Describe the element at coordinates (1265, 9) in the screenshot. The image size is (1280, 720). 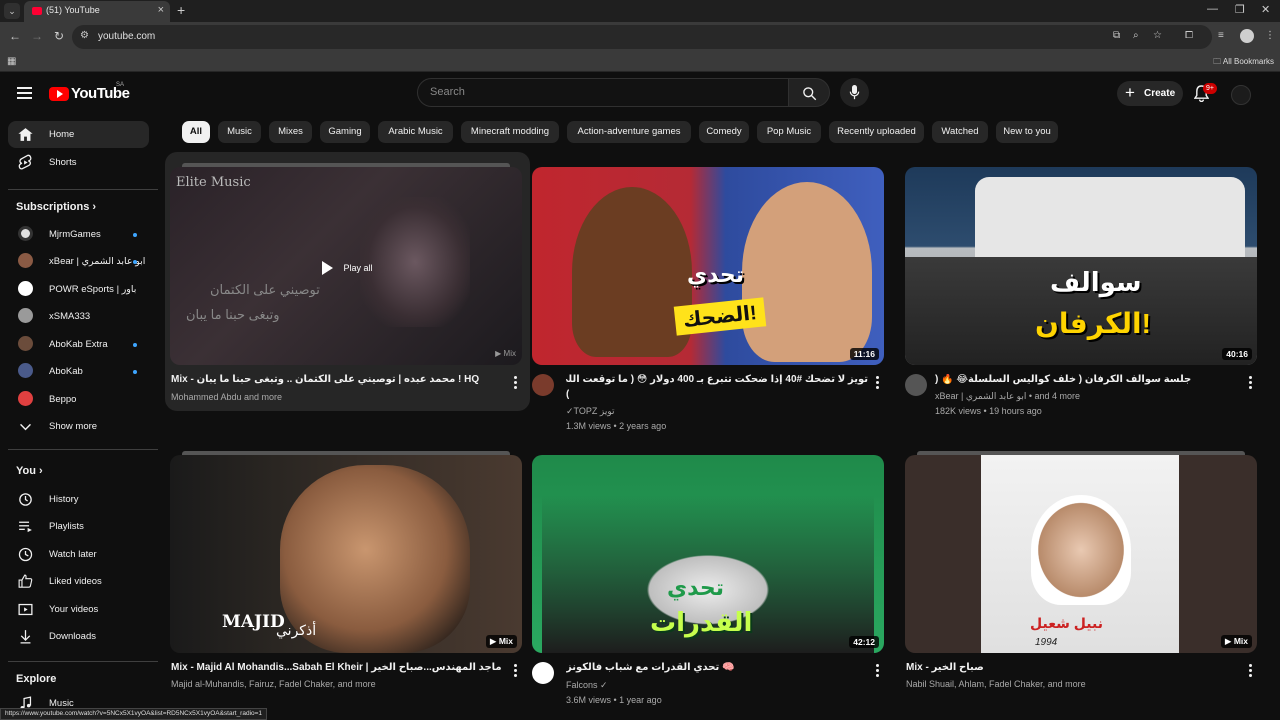
I see `window-close-icon: ✕` at that location.